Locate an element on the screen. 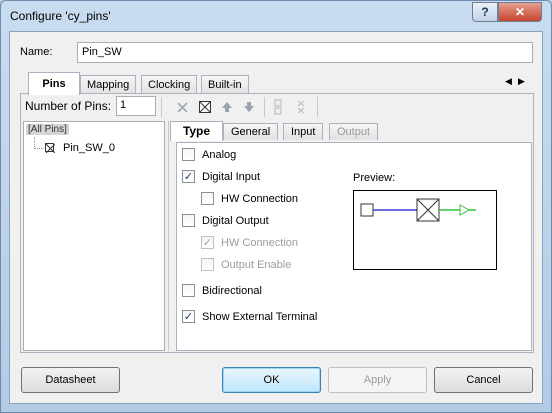 The image size is (552, 413). tab-scroll-left-icon: ◀ is located at coordinates (508, 81).